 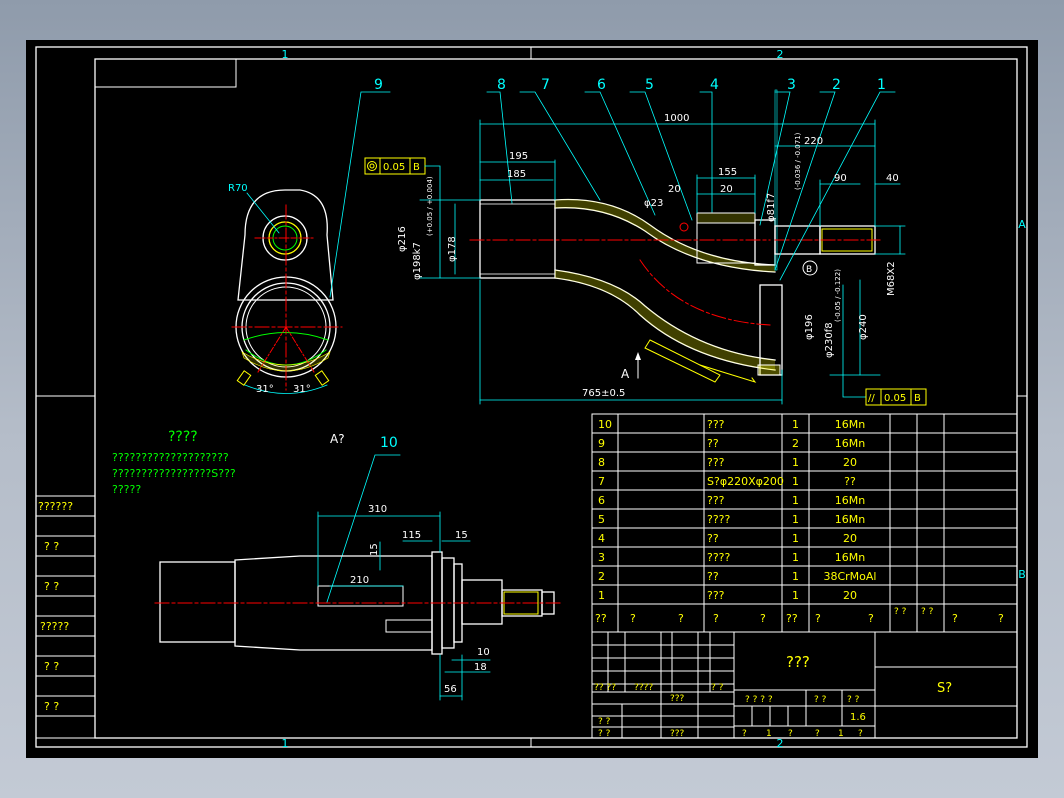 What do you see at coordinates (813, 141) in the screenshot?
I see `dimension-text: 220` at bounding box center [813, 141].